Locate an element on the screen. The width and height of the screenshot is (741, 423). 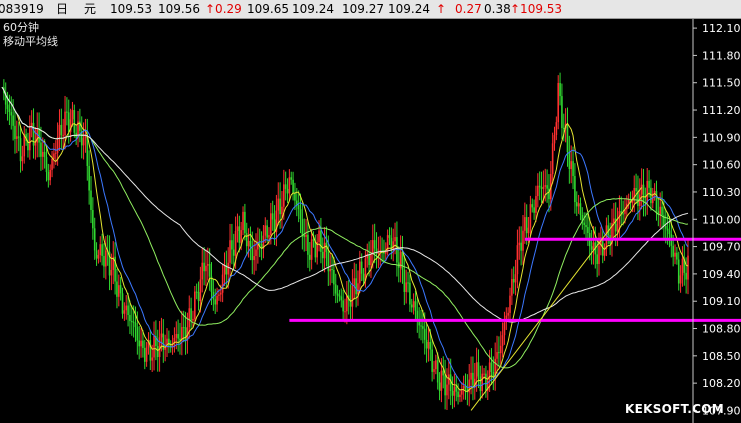
last-price: ↑109.53 is located at coordinates (536, 9).